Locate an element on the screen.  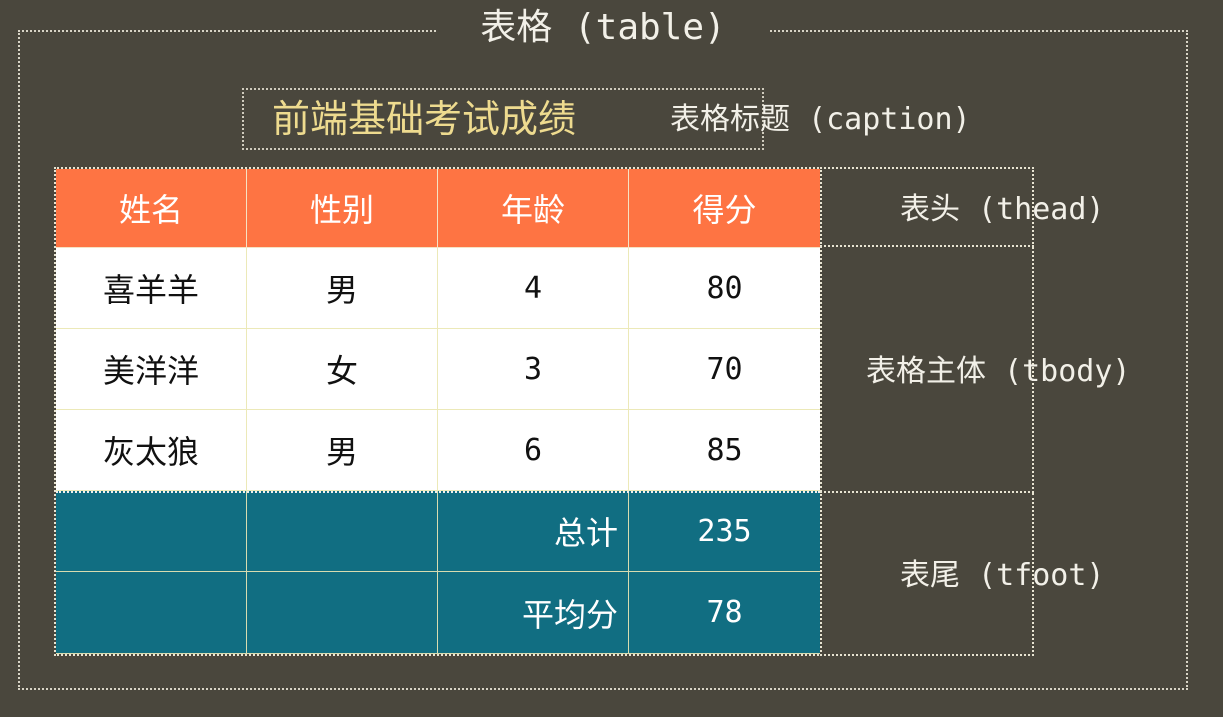
cell-gender: 女 is located at coordinates (342, 369).